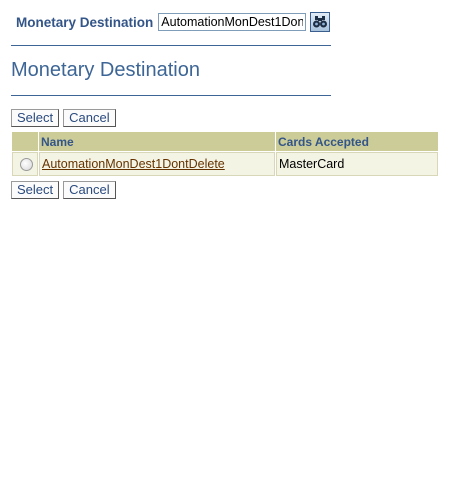  Describe the element at coordinates (357, 141) in the screenshot. I see `cards-accepted-column-header: Cards Accepted` at that location.